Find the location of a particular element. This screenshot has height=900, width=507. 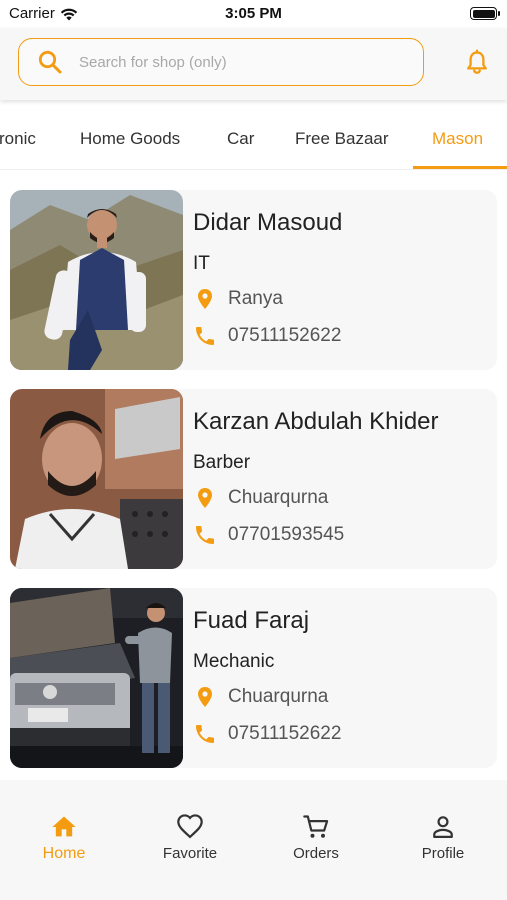

nav-orders-label: Orders is located at coordinates (316, 853).